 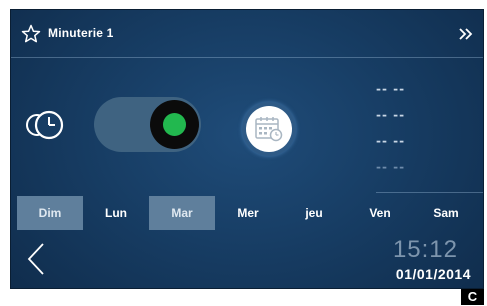 I want to click on clock-icon, so click(x=45, y=125).